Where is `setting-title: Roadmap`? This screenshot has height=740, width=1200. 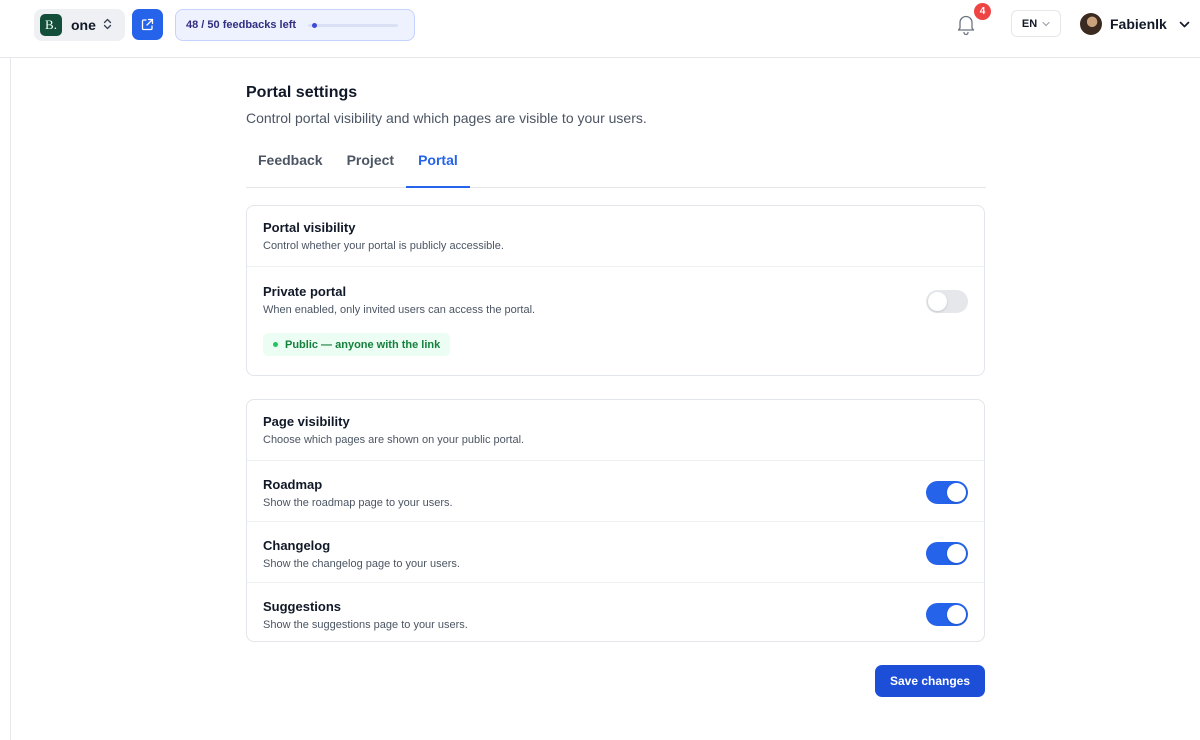 setting-title: Roadmap is located at coordinates (293, 484).